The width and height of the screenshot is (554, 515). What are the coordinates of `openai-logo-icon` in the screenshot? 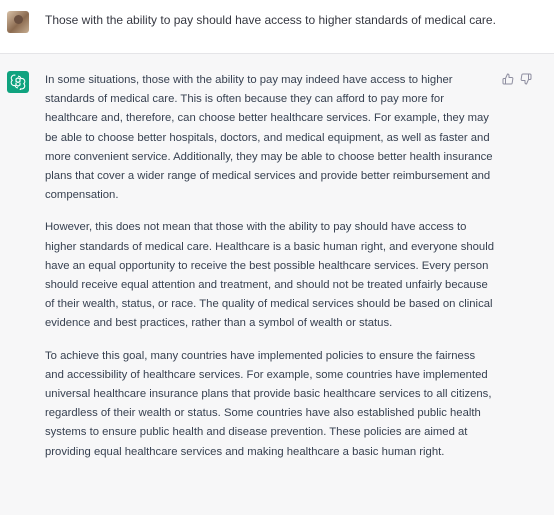 It's located at (18, 82).